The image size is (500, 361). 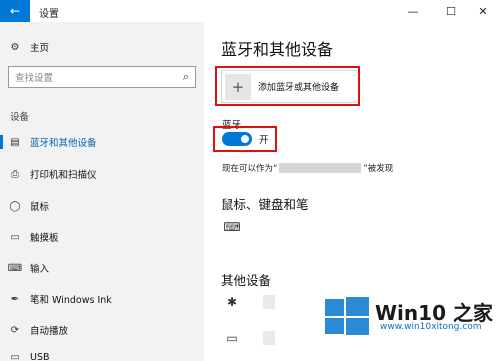 What do you see at coordinates (250, 169) in the screenshot?
I see `discoverable-prefix: 现在可以作为“` at bounding box center [250, 169].